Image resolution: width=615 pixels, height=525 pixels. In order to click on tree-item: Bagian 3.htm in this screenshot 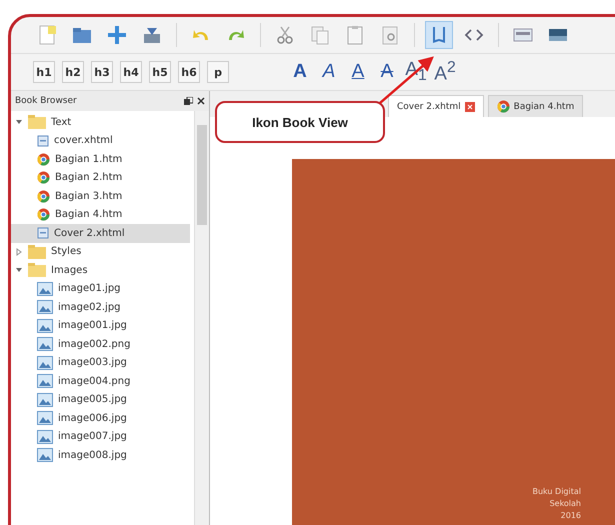, I will do `click(100, 196)`.